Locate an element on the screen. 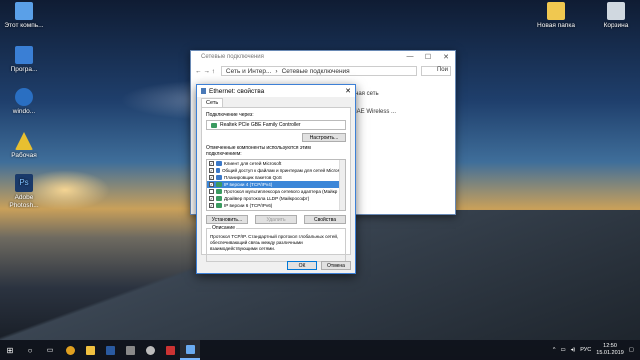  task-view-icon: ▭ is located at coordinates (50, 350).